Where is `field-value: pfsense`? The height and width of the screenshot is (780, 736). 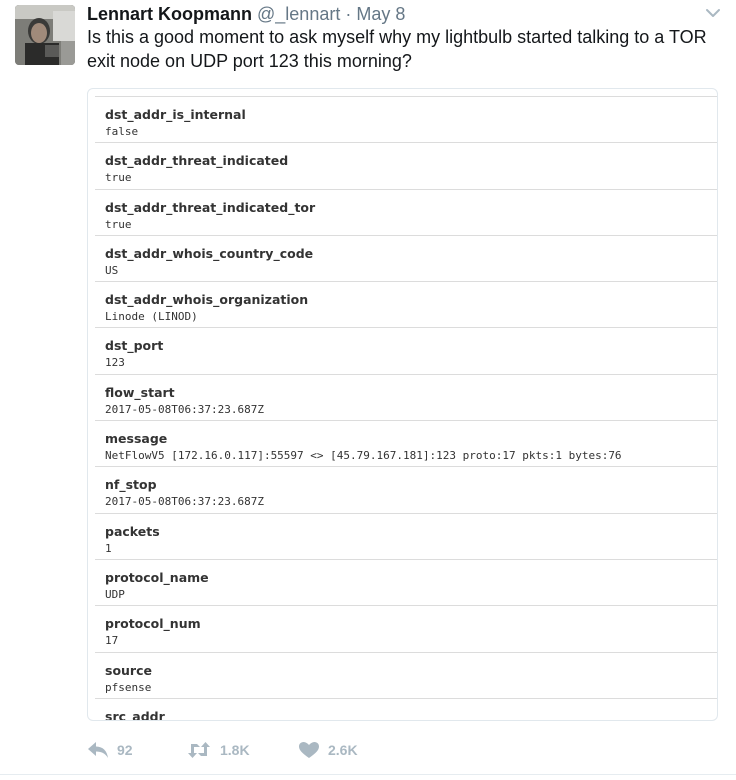
field-value: pfsense is located at coordinates (128, 687).